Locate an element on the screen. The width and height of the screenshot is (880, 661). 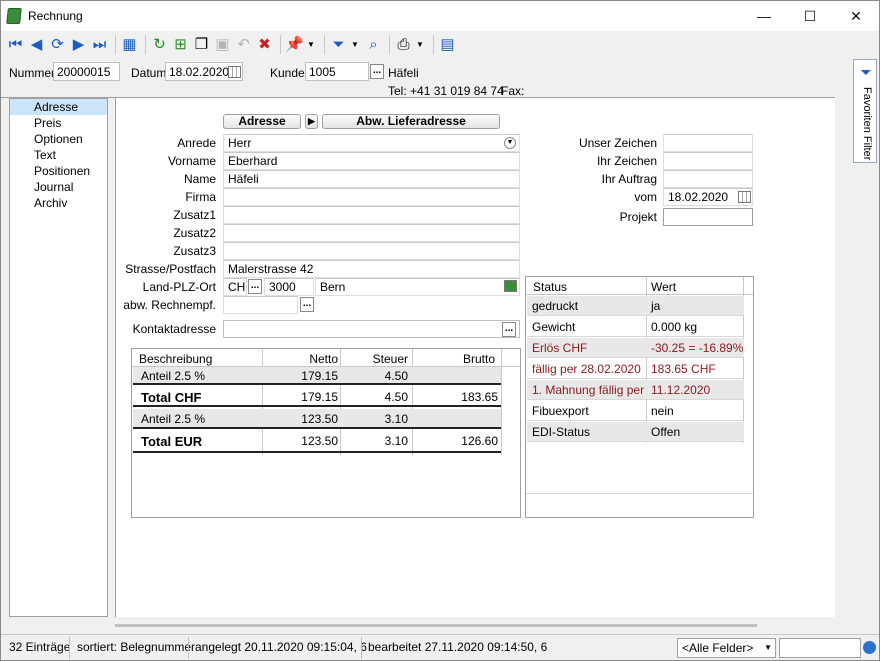
undo-icon: ↶ is located at coordinates (243, 44).